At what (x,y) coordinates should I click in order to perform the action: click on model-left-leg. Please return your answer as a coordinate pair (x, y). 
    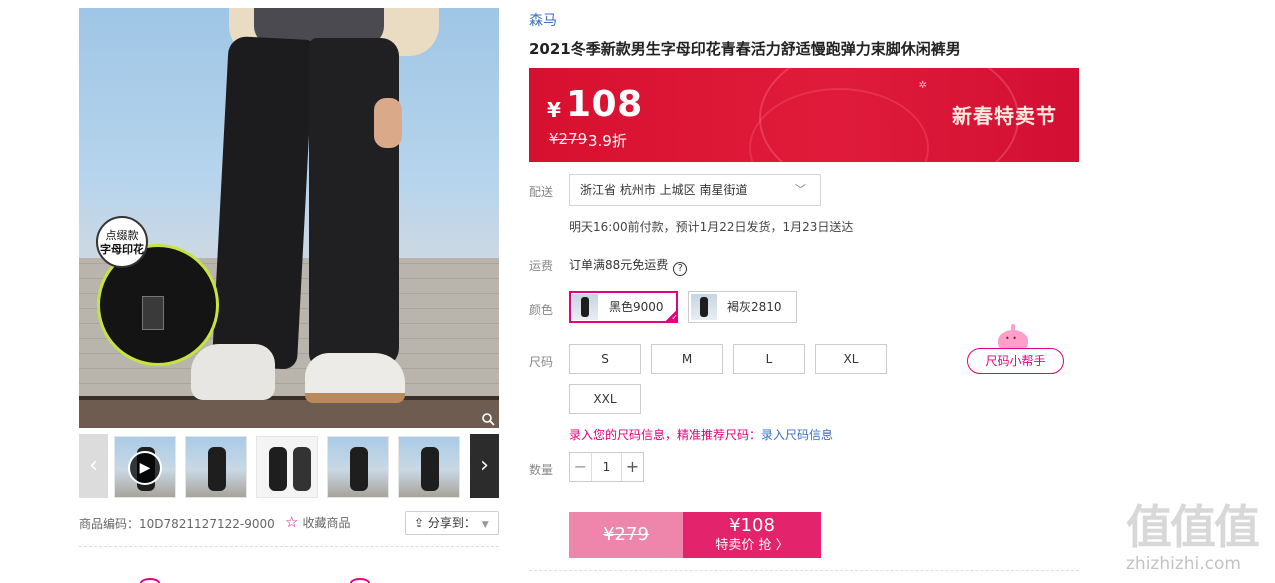
    Looking at the image, I should click on (262, 202).